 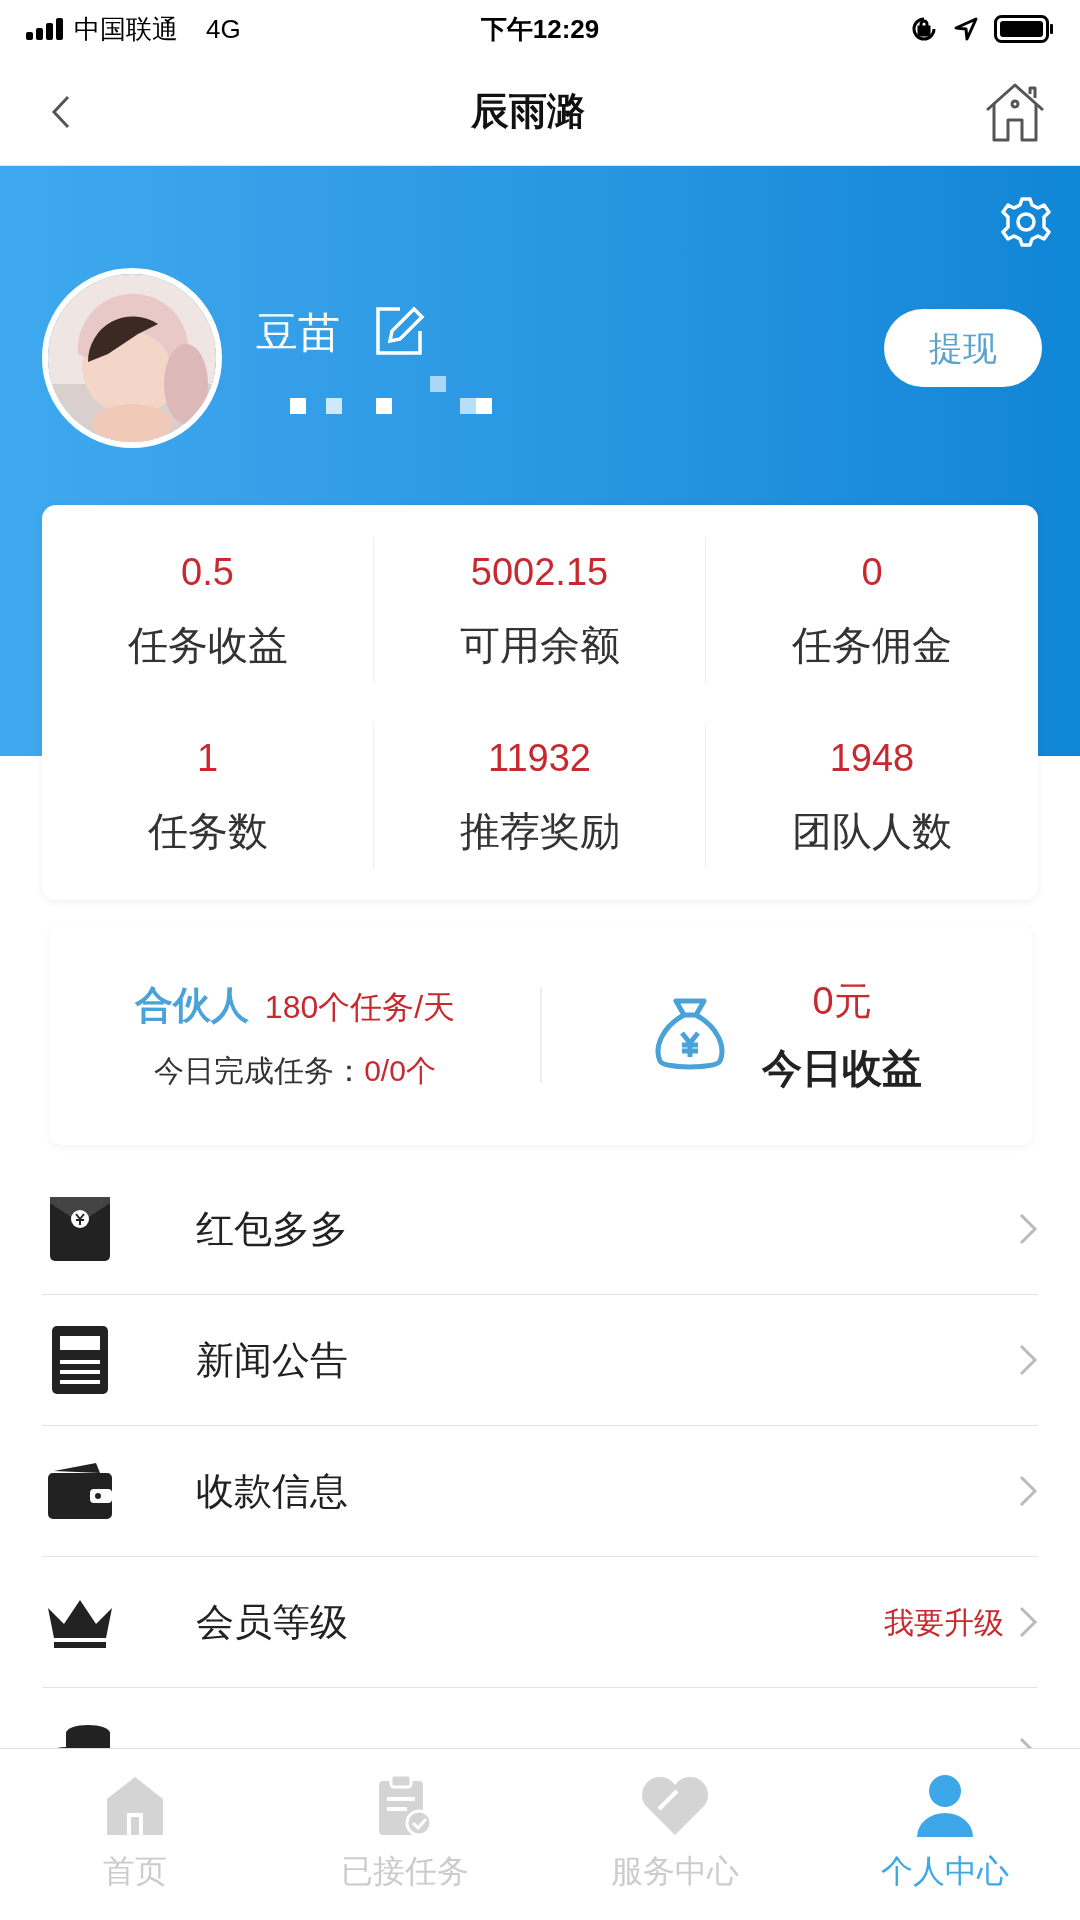 What do you see at coordinates (540, 29) in the screenshot?
I see `clock-time: 下午12:29` at bounding box center [540, 29].